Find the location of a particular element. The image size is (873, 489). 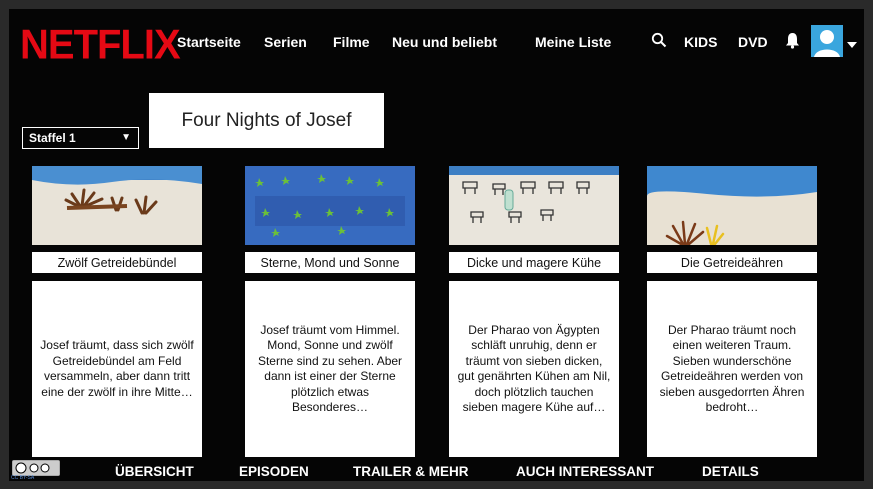

avatar is located at coordinates (827, 41).